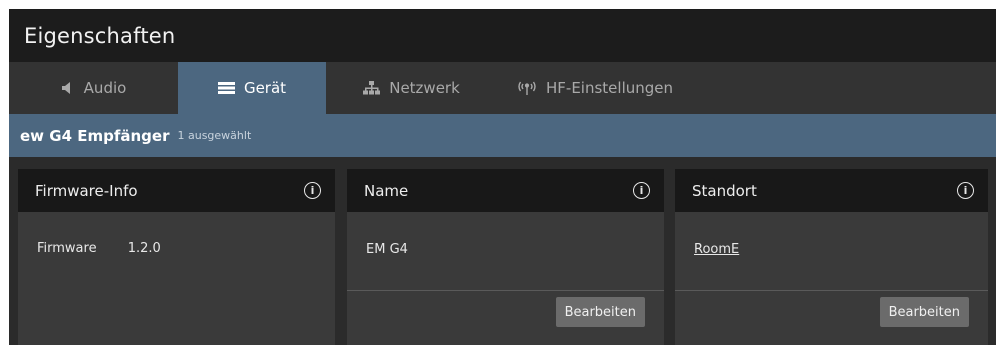 The width and height of the screenshot is (996, 345). Describe the element at coordinates (386, 190) in the screenshot. I see `name-card-title: Name` at that location.